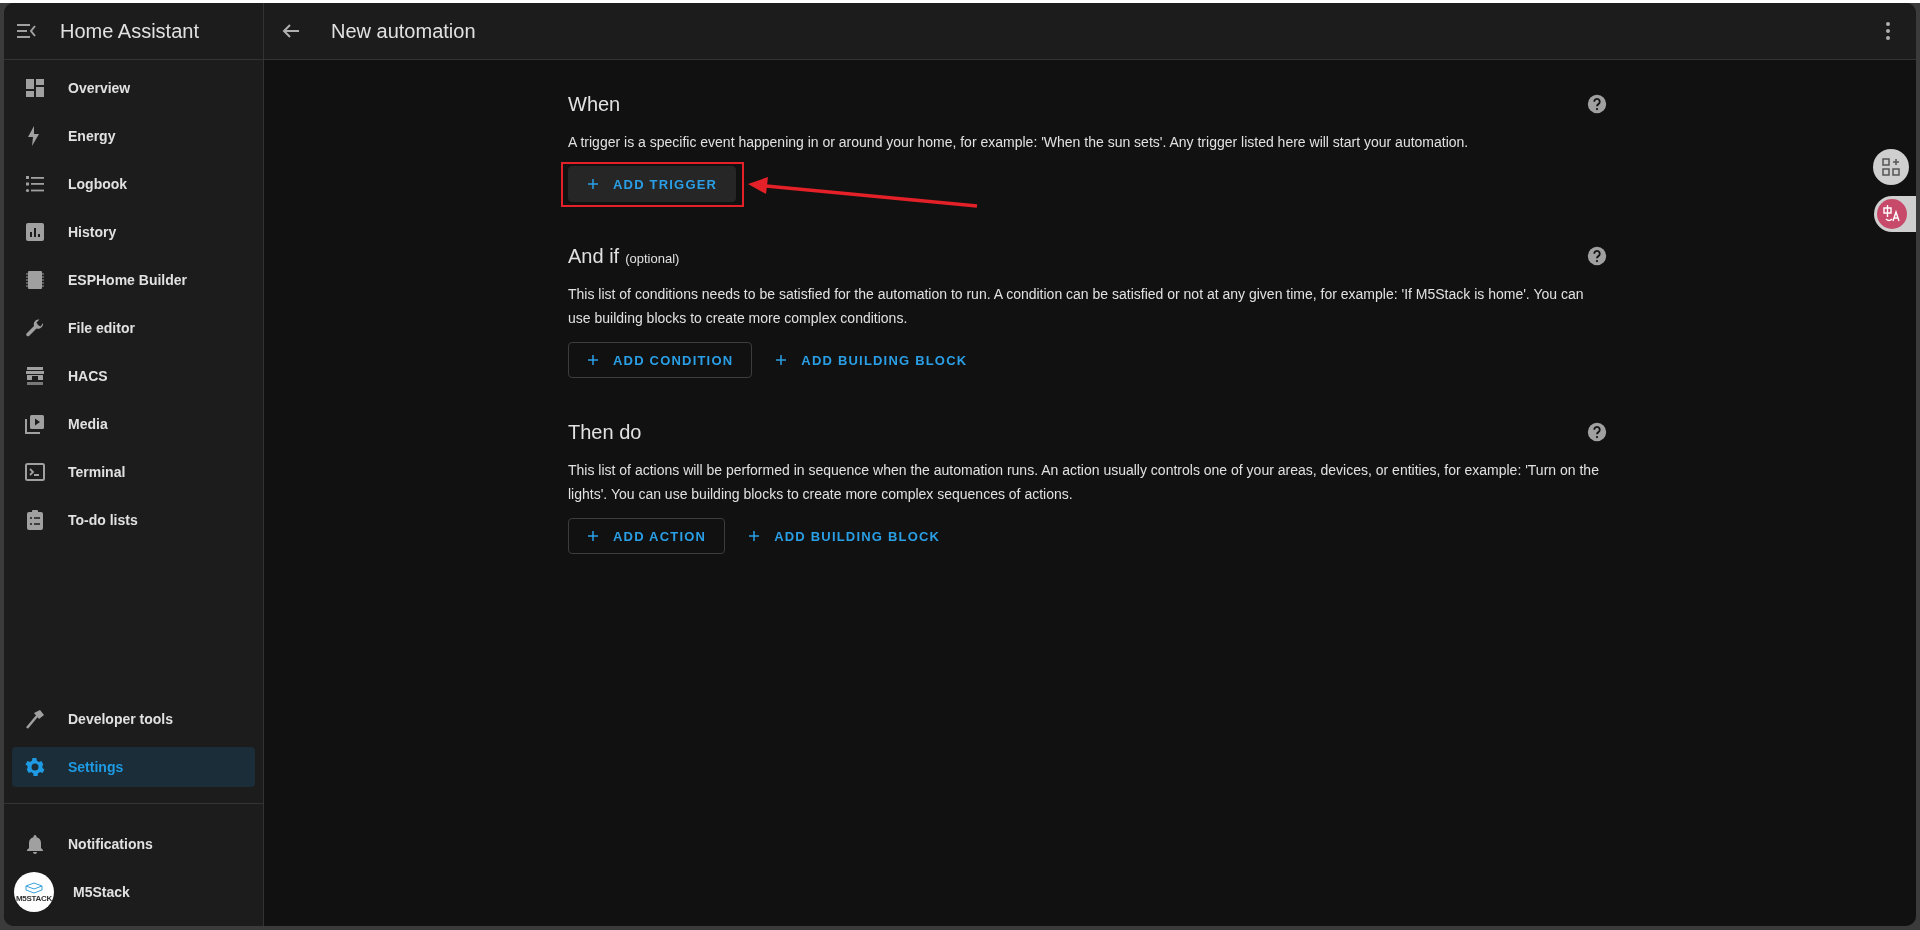  I want to click on section-description: A trigger is a specific event happening in or around your home, for example: 'When the sun sets'. Any trigger listed here will start your automation., so click(1019, 142).